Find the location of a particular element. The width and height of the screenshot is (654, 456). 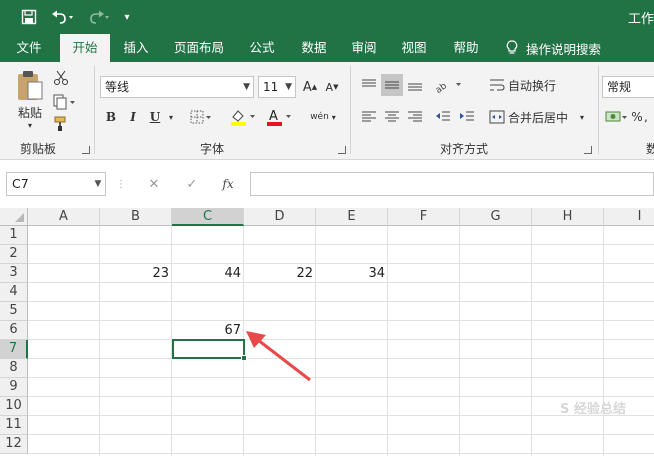

paste-icon is located at coordinates (30, 86).